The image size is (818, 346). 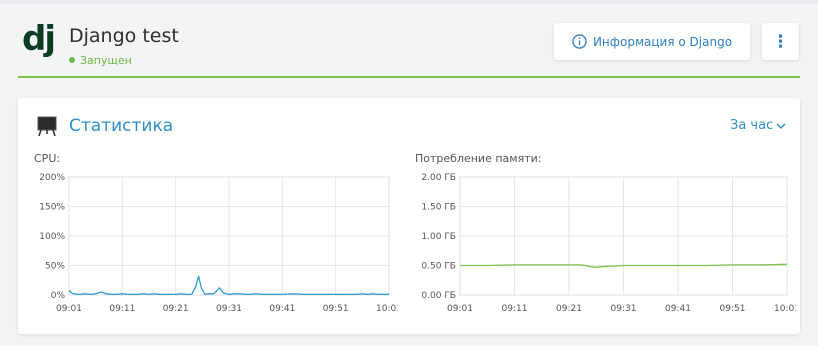 What do you see at coordinates (282, 309) in the screenshot?
I see `cpu-x-tick-label: 09:41` at bounding box center [282, 309].